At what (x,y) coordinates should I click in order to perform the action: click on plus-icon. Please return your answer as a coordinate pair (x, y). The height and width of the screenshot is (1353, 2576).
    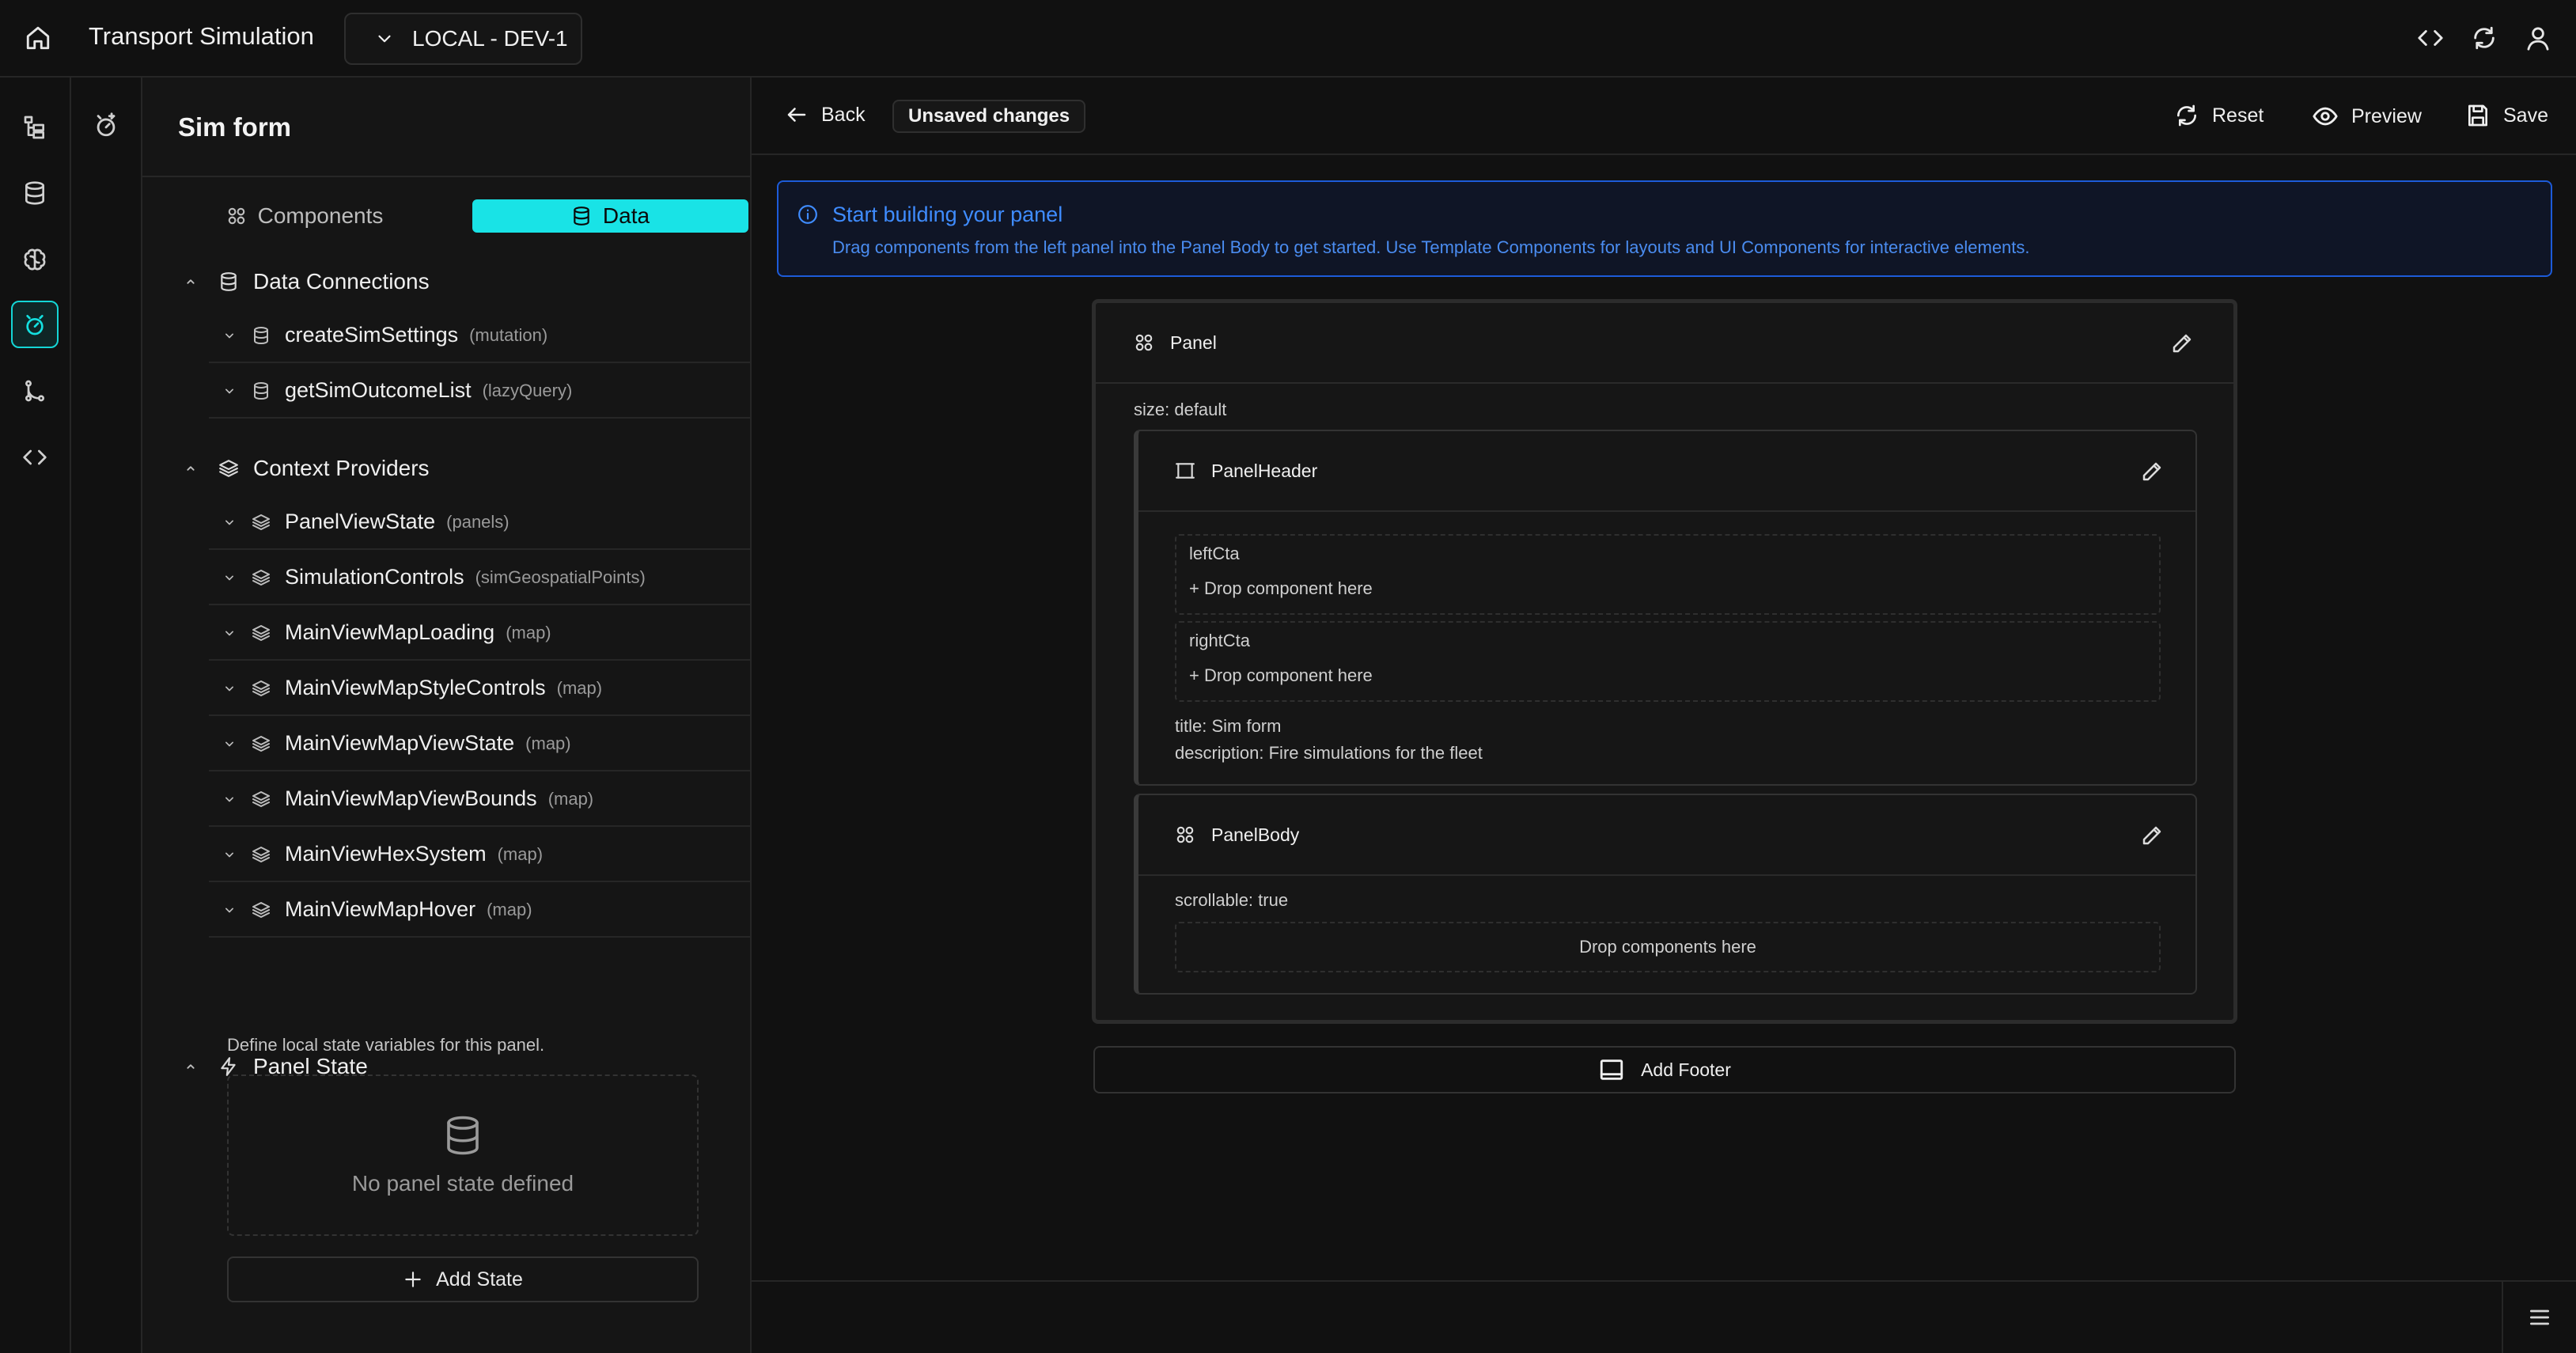
    Looking at the image, I should click on (413, 1280).